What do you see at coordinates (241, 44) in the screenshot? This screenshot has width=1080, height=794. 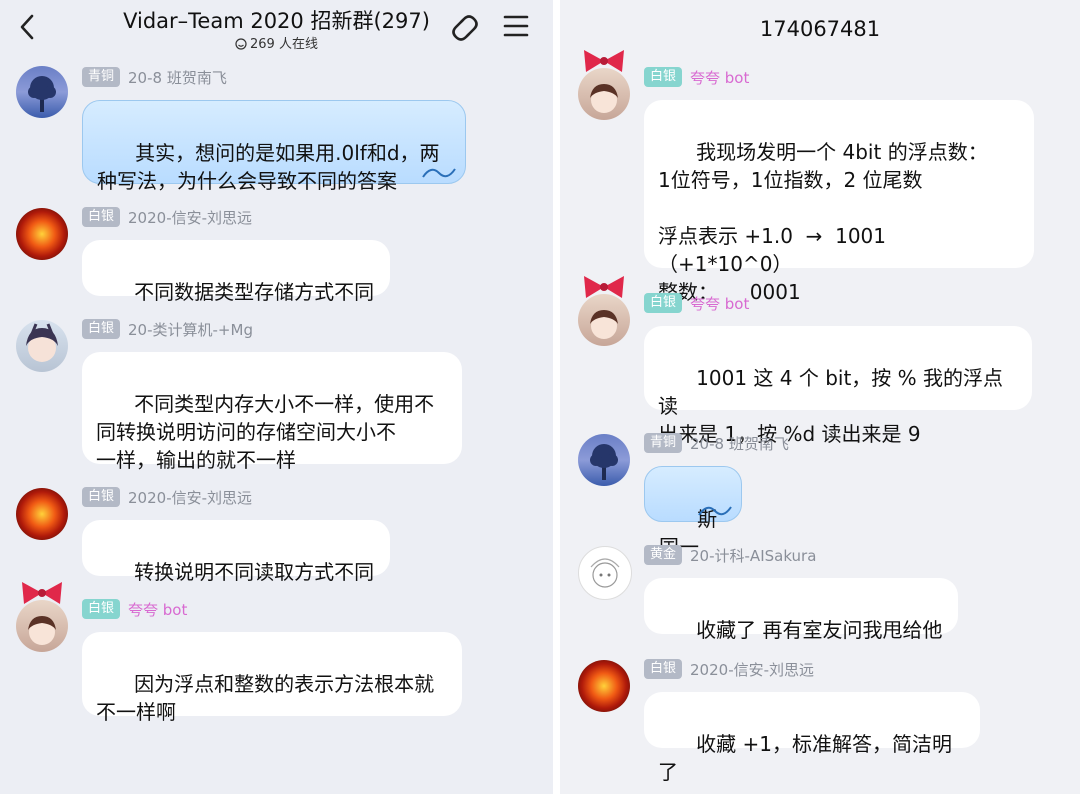 I see `online-smile-icon` at bounding box center [241, 44].